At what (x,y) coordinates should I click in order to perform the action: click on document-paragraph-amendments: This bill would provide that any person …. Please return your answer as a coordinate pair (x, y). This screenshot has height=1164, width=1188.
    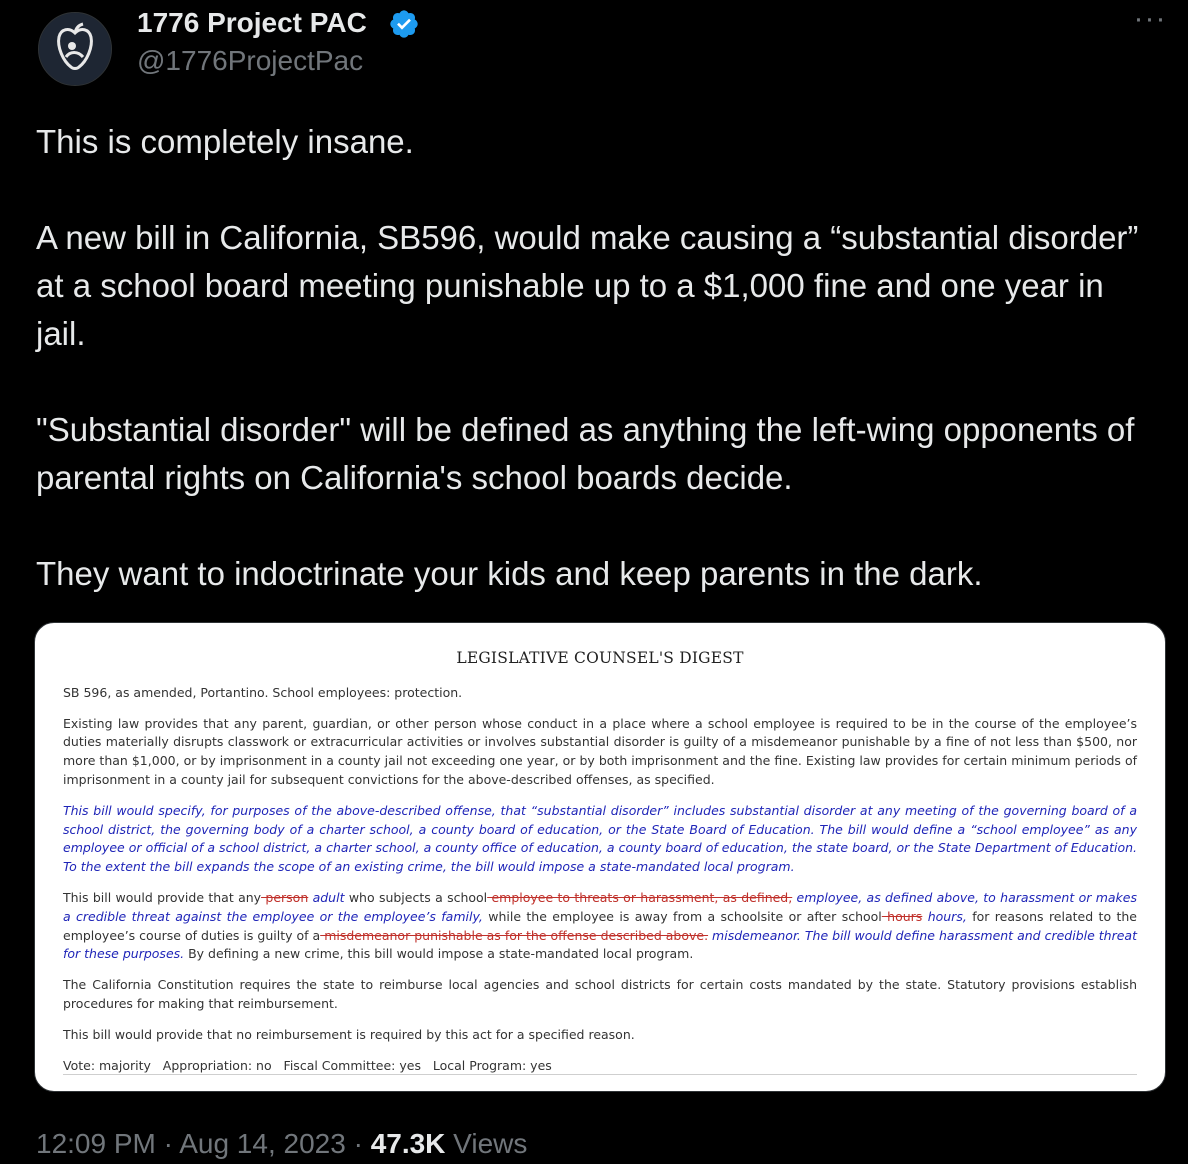
    Looking at the image, I should click on (600, 926).